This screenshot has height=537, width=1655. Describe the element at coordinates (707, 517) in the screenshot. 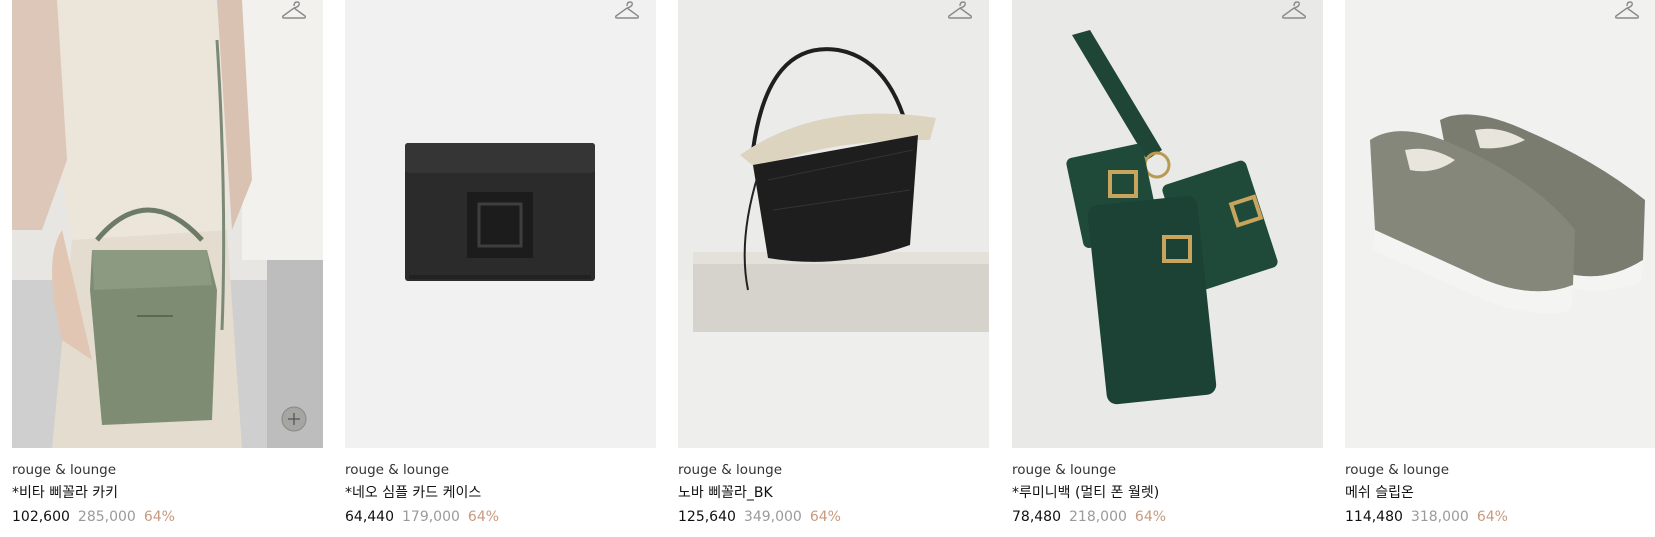

I see `sale-price: 125,640` at that location.